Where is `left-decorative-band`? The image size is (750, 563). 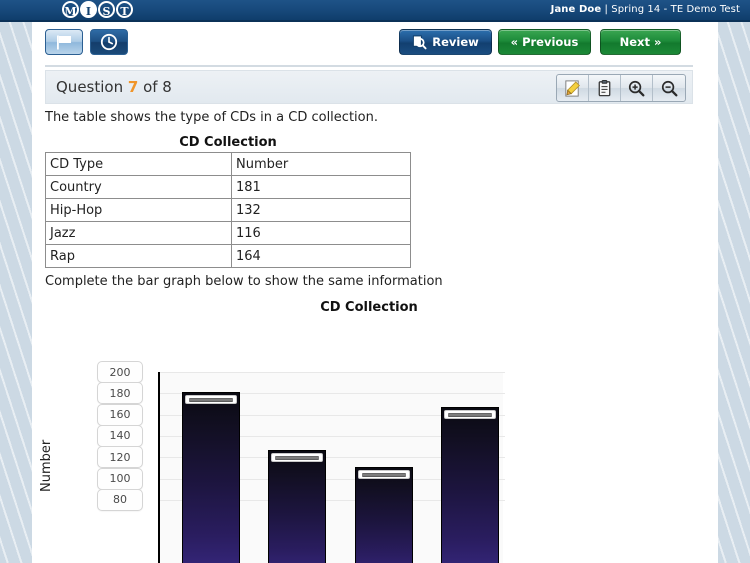
left-decorative-band is located at coordinates (16, 292).